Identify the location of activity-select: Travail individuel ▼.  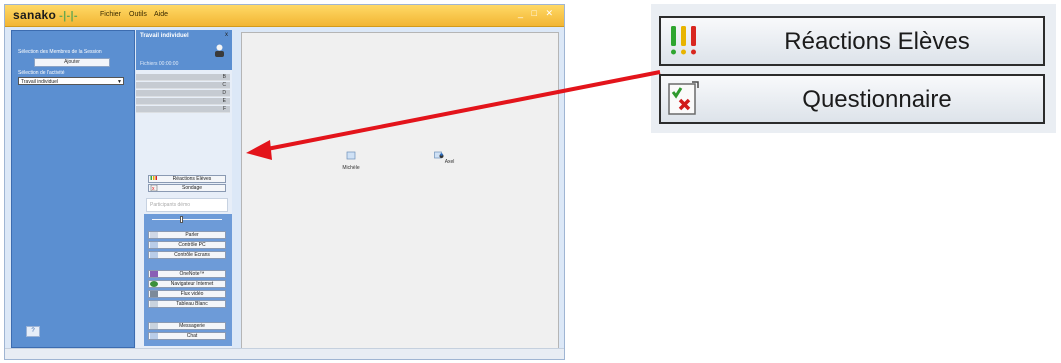
(71, 81).